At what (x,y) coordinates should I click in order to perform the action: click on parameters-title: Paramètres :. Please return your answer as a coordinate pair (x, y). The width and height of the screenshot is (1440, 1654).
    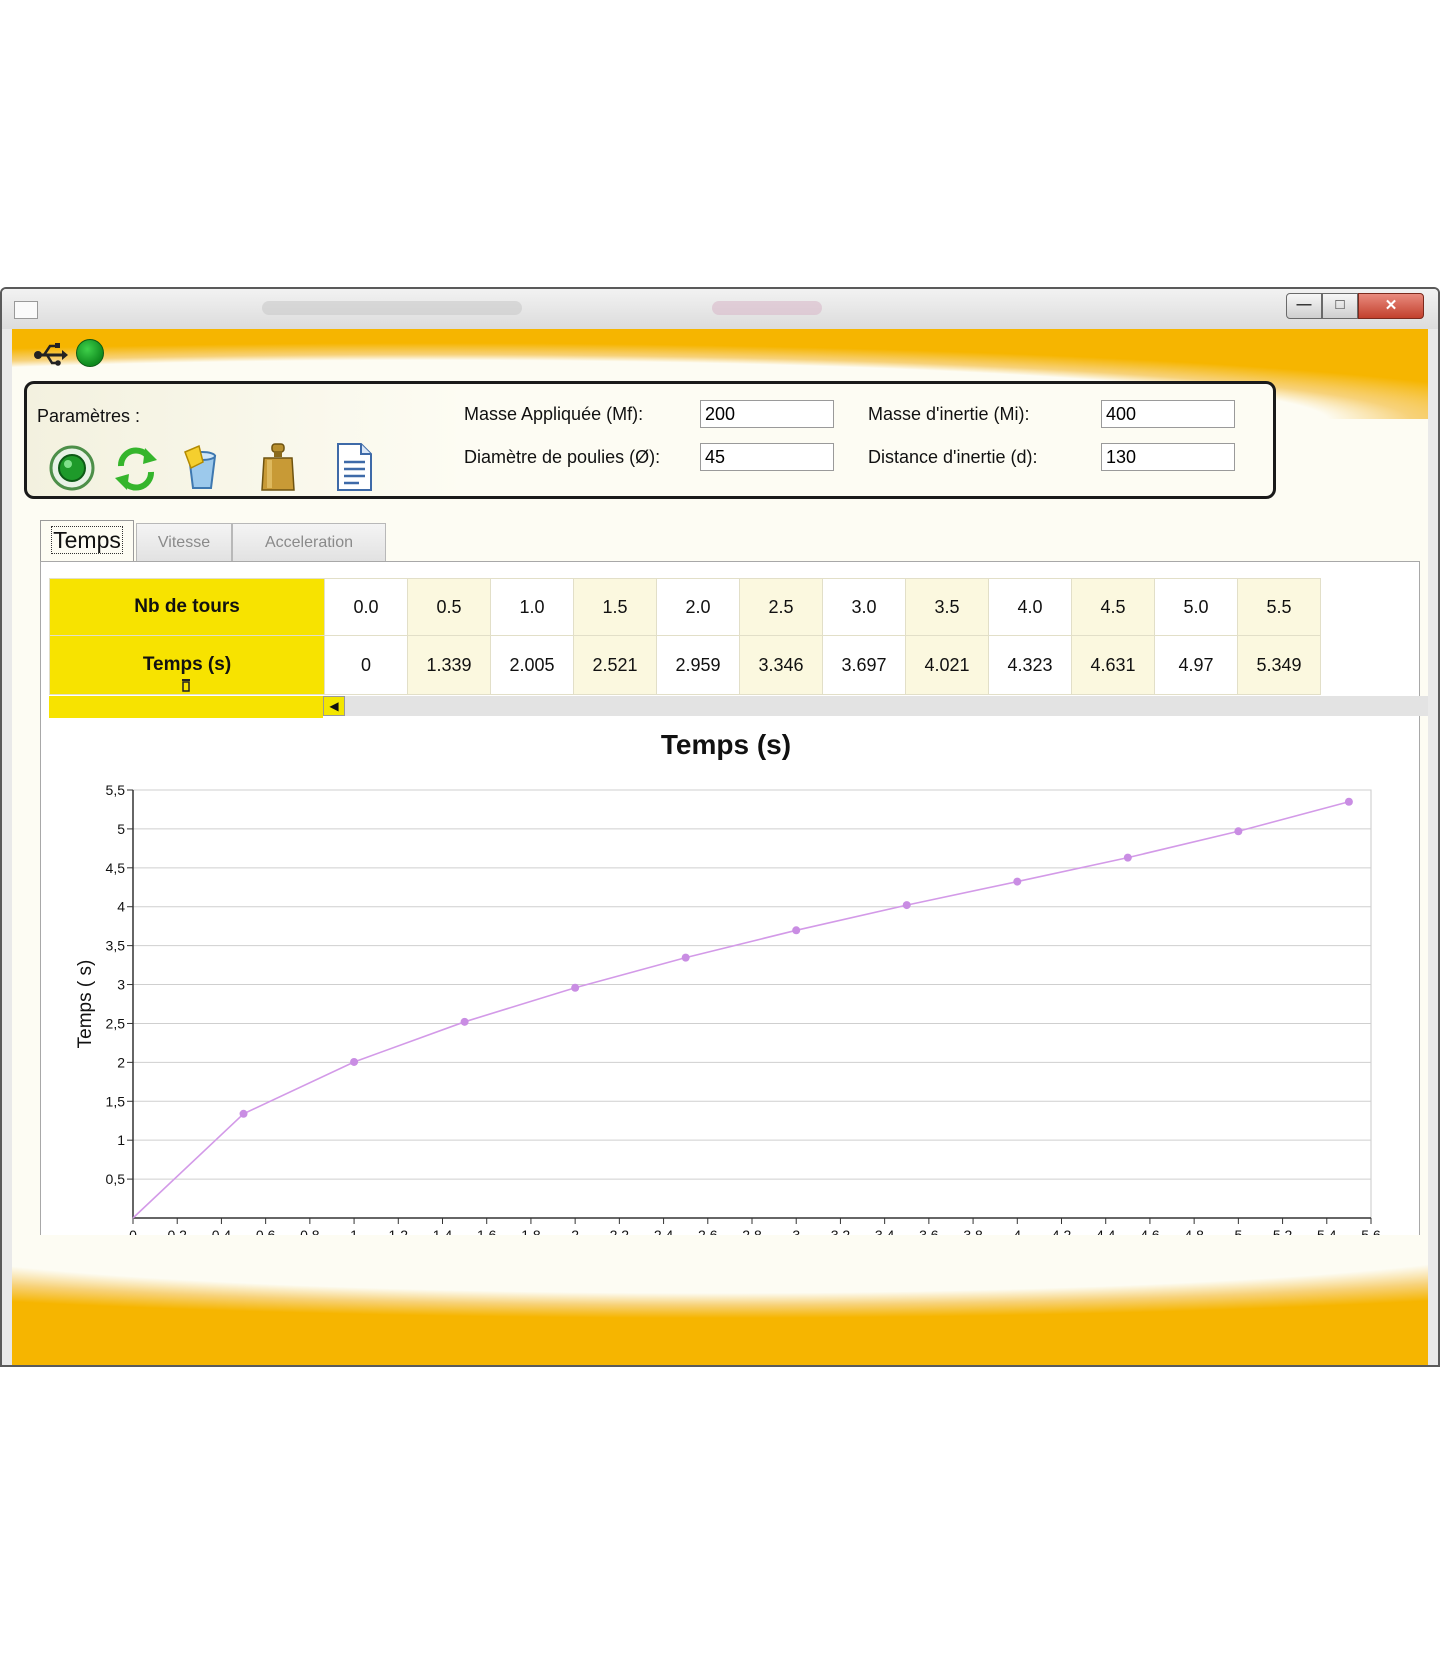
    Looking at the image, I should click on (89, 416).